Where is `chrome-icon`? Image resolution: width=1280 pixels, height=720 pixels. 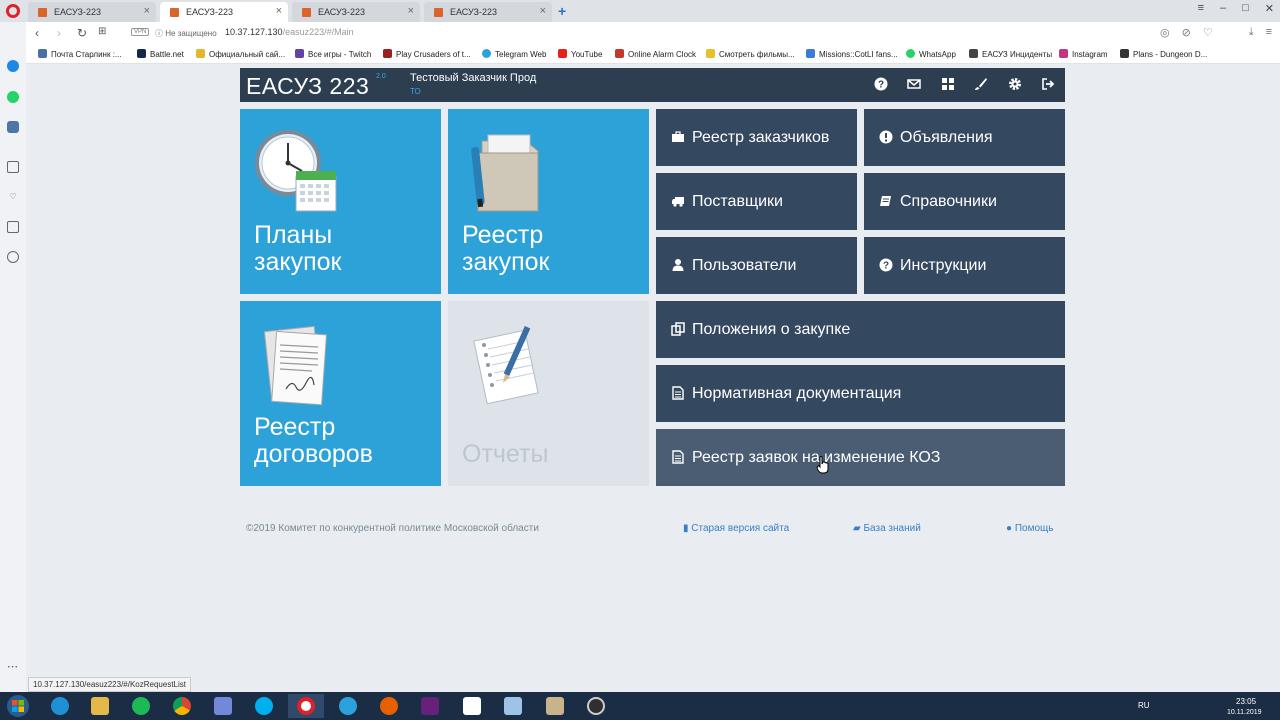 chrome-icon is located at coordinates (182, 706).